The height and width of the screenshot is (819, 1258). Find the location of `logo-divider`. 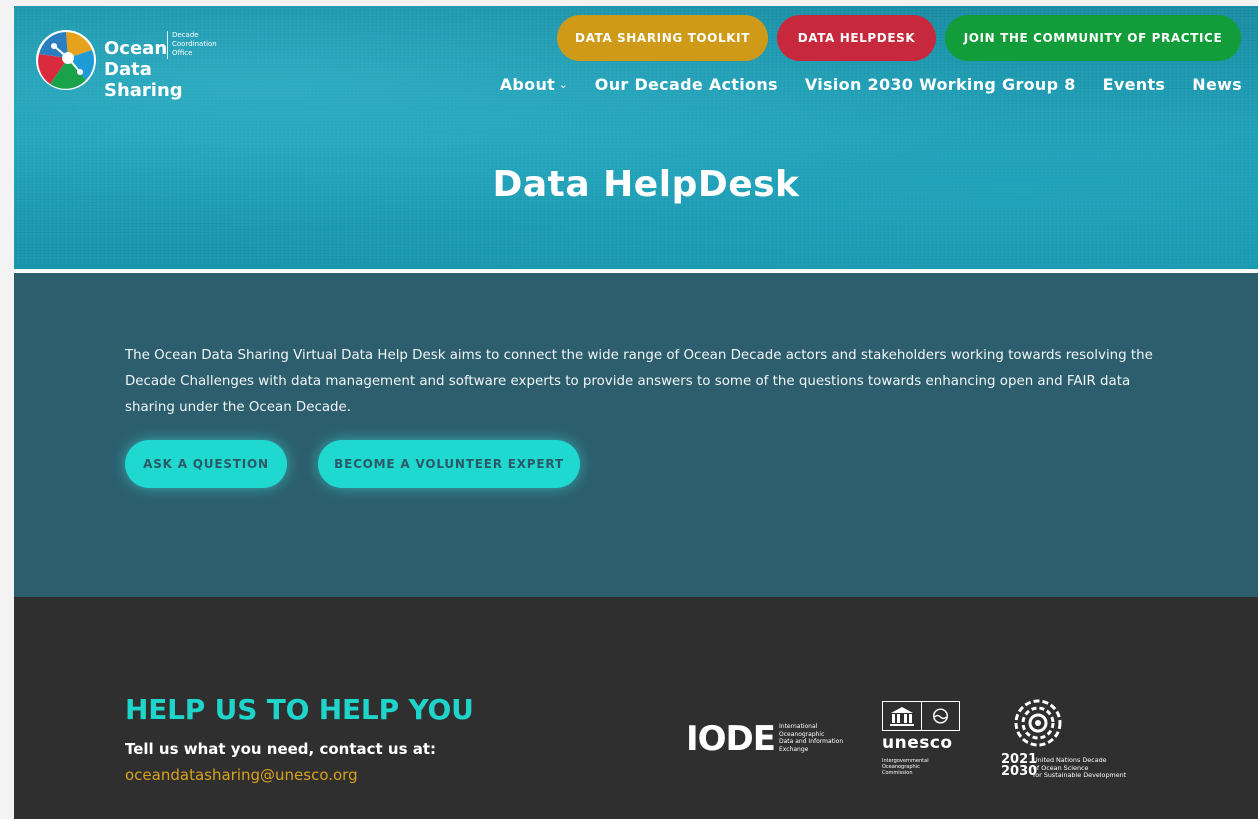

logo-divider is located at coordinates (167, 45).